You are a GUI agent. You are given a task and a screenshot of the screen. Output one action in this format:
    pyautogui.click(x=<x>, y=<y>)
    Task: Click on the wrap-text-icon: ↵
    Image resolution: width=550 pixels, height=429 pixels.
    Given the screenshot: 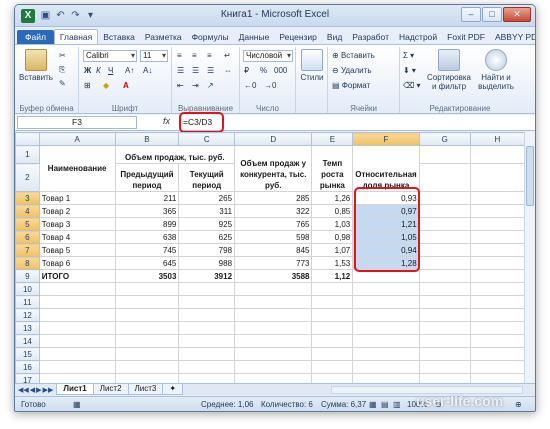 What is the action you would take?
    pyautogui.click(x=227, y=55)
    